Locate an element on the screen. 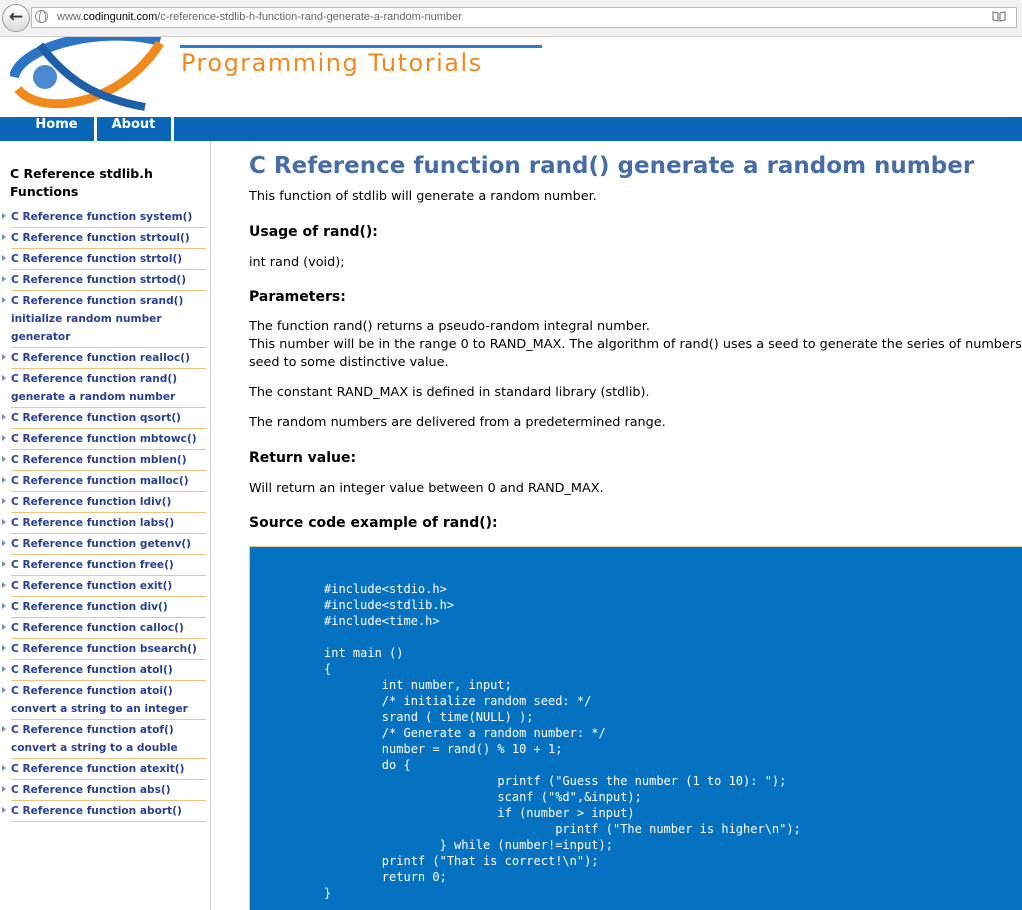 Image resolution: width=1022 pixels, height=910 pixels. sidebar-link: C Reference function getenv() is located at coordinates (104, 544).